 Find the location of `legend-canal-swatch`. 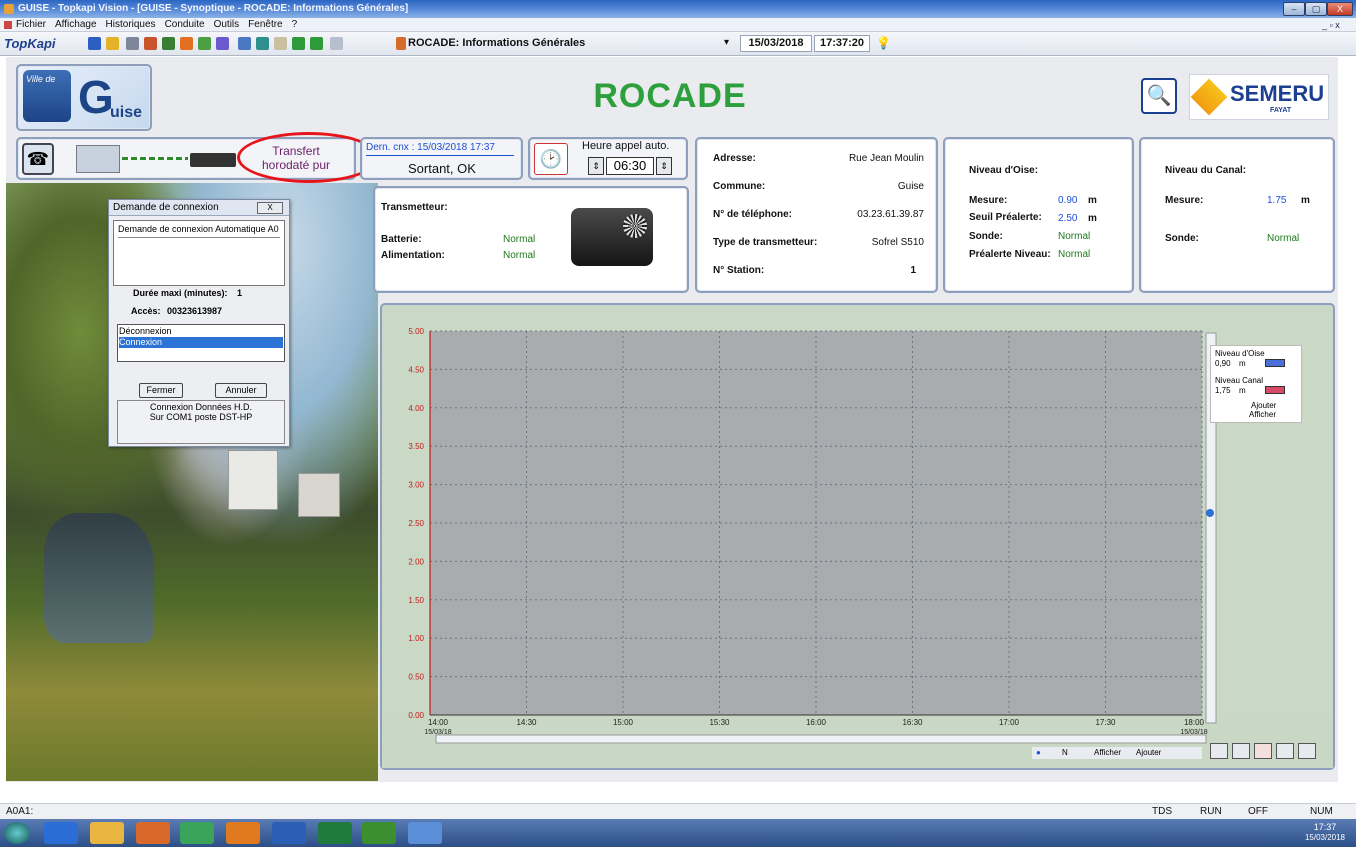

legend-canal-swatch is located at coordinates (1275, 390).